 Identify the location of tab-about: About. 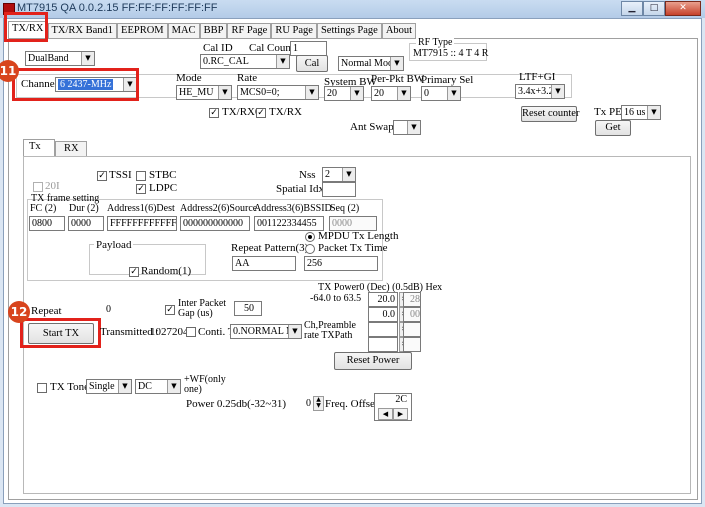
(399, 30).